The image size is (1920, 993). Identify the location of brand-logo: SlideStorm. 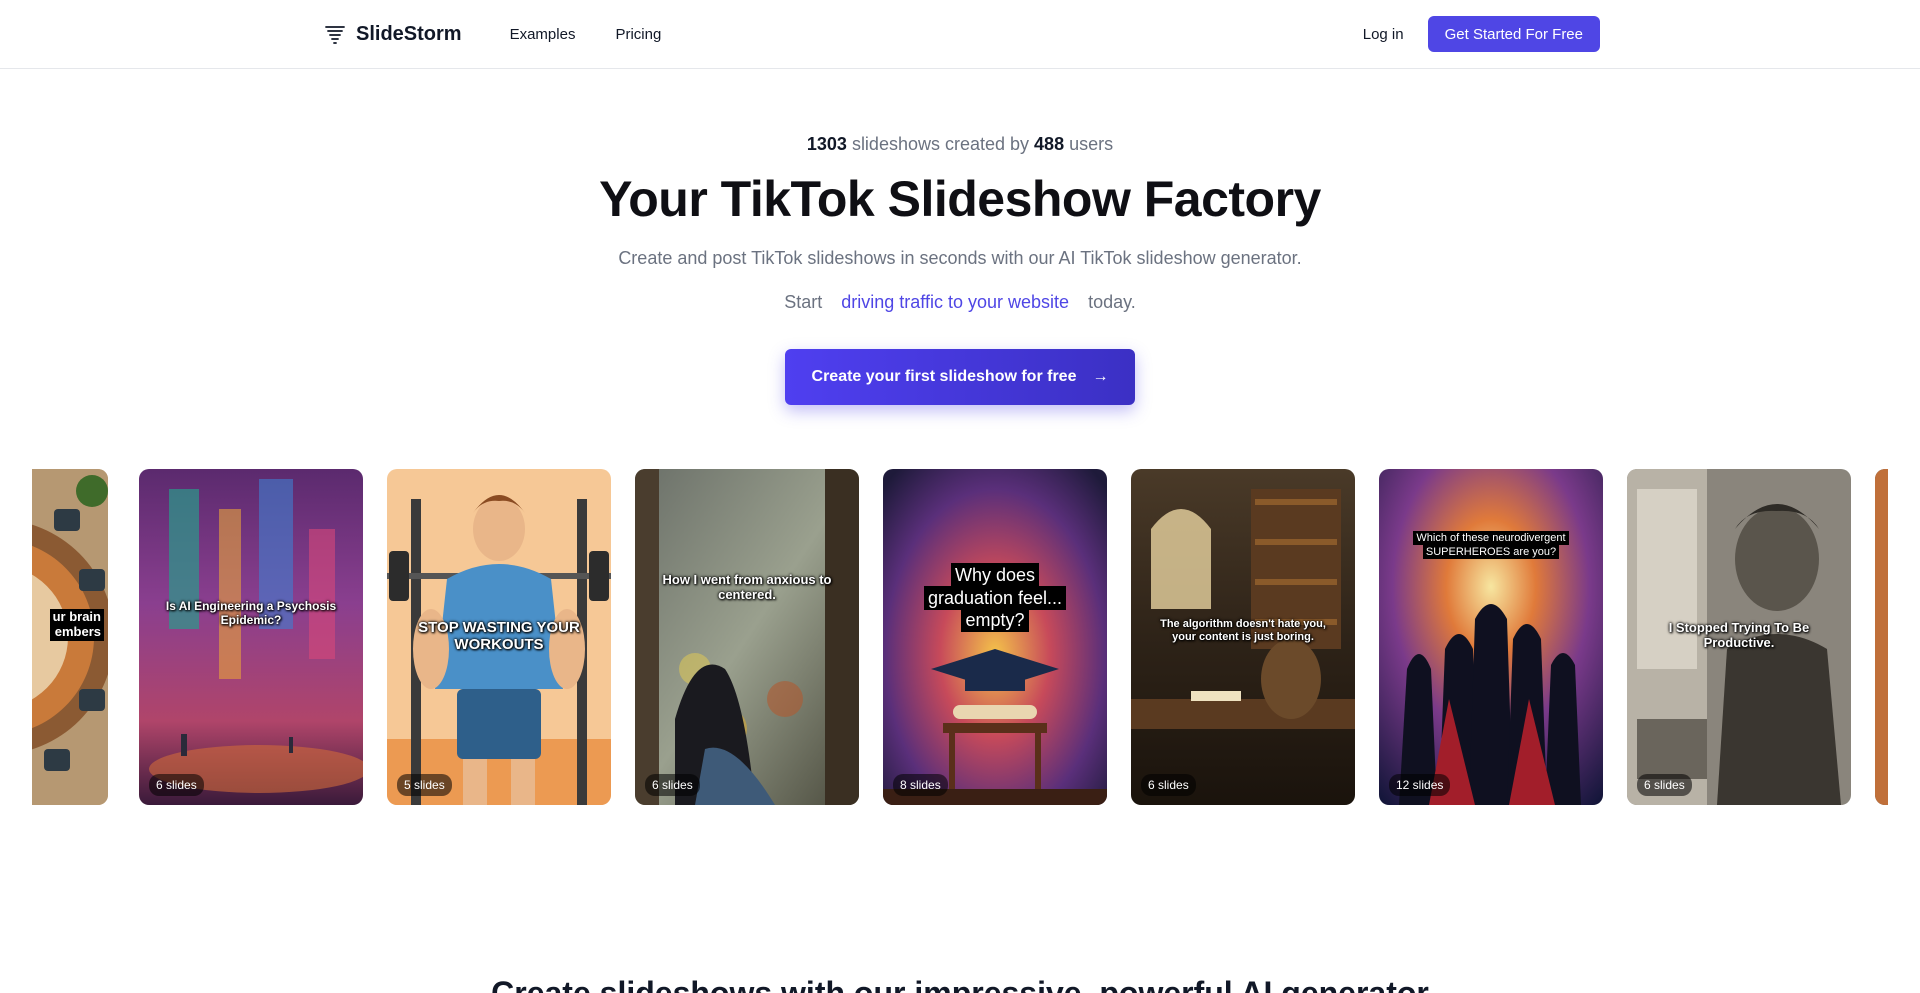
(393, 34).